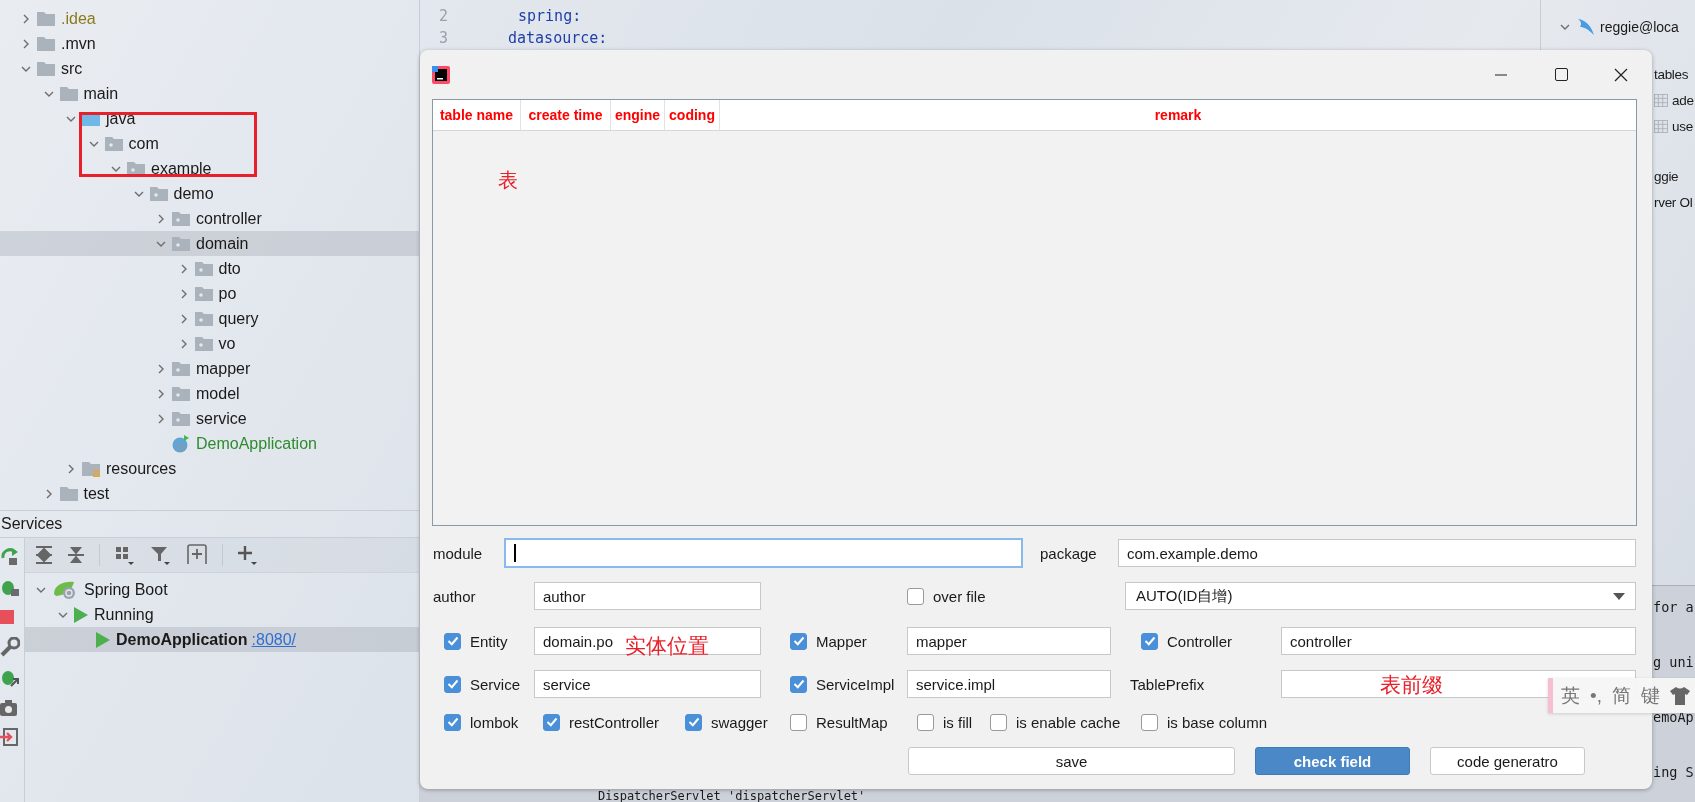 This screenshot has height=802, width=1695. I want to click on exit-icon, so click(9, 737).